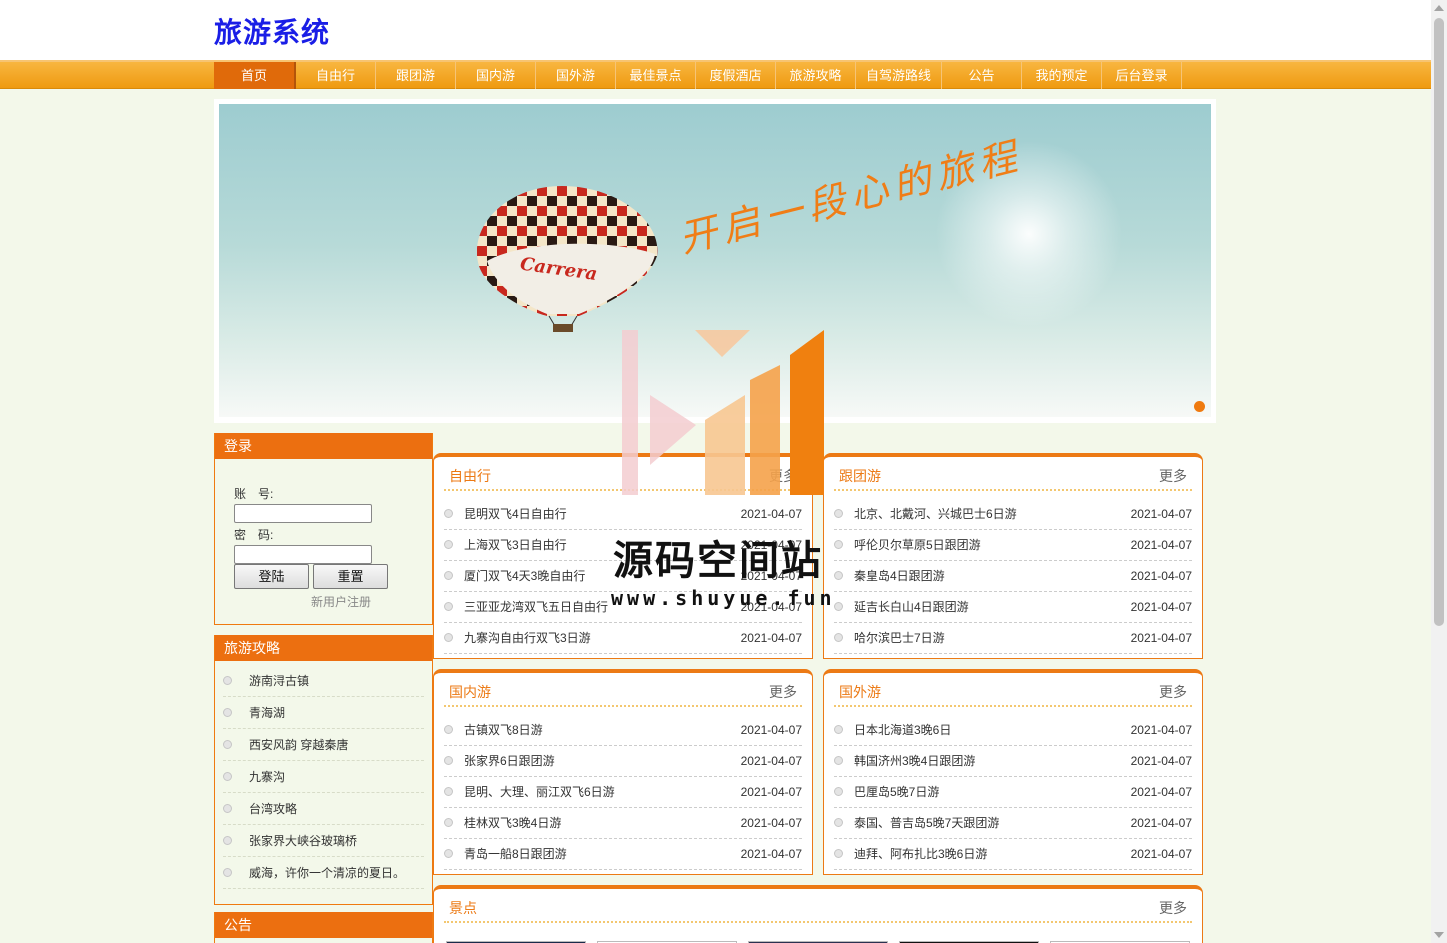  Describe the element at coordinates (303, 513) in the screenshot. I see `account-input` at that location.